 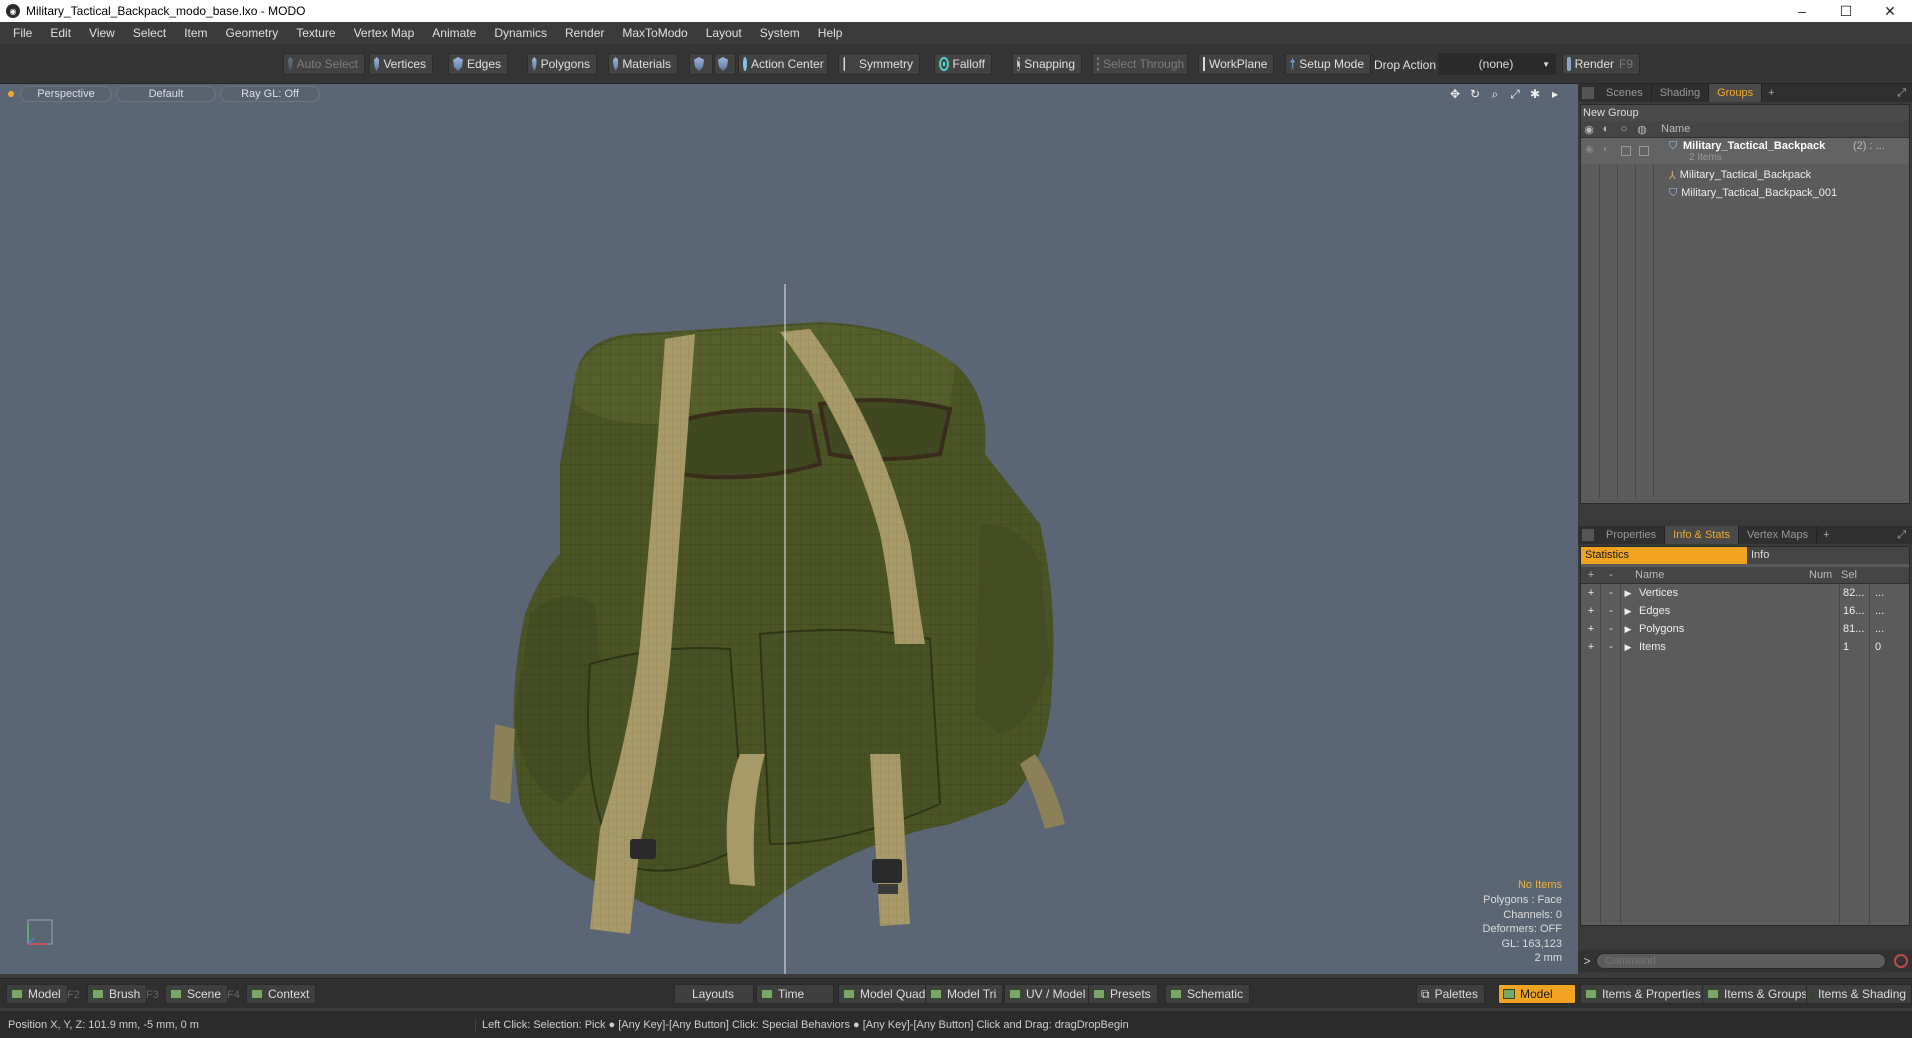 What do you see at coordinates (963, 64) in the screenshot?
I see `falloff-button: Falloff` at bounding box center [963, 64].